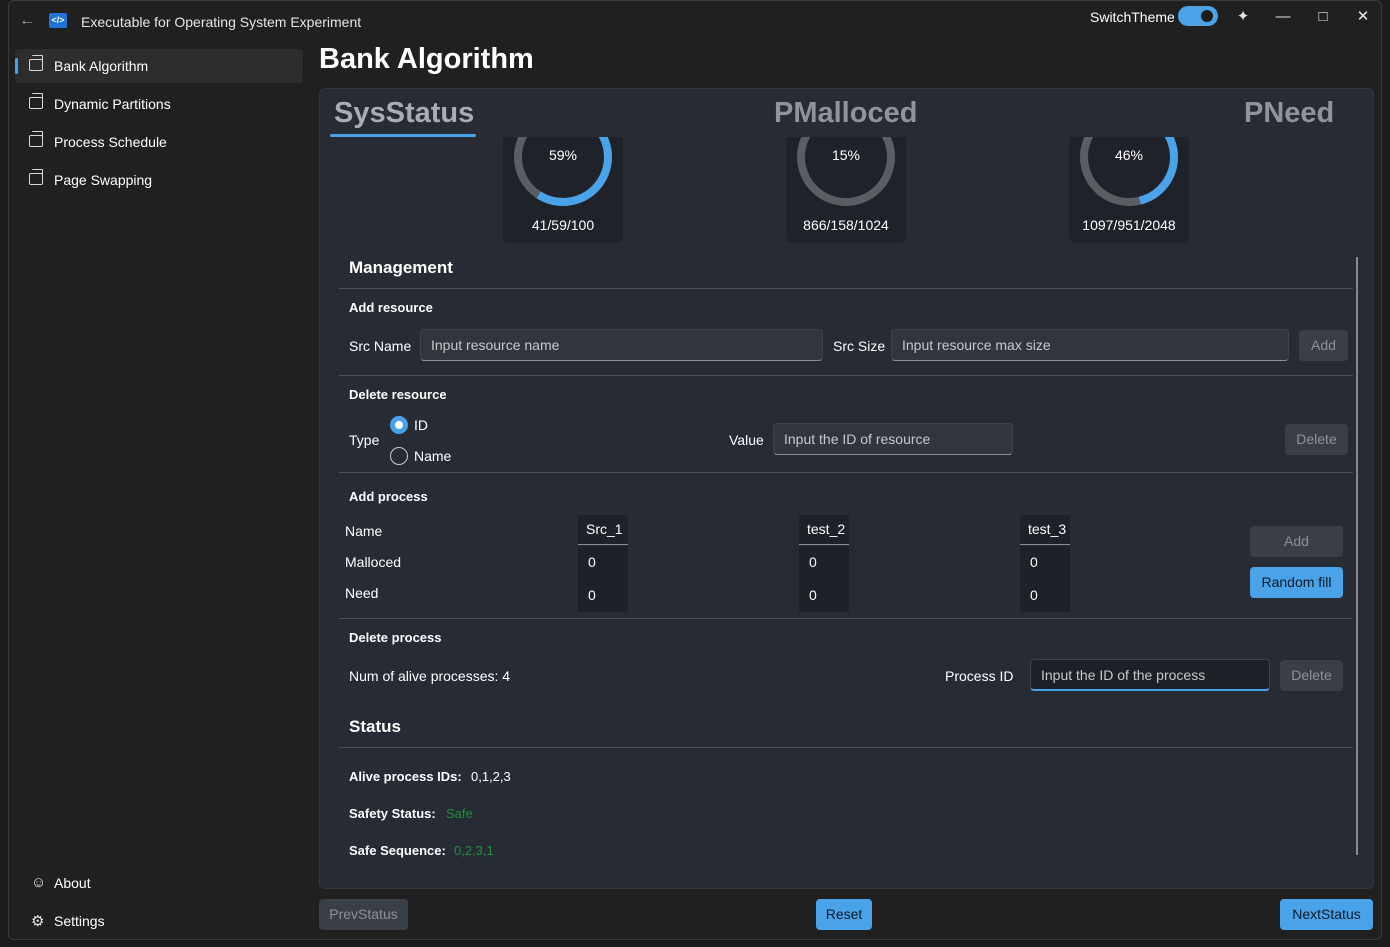  What do you see at coordinates (1316, 439) in the screenshot?
I see `delete-resource-button: Delete` at bounding box center [1316, 439].